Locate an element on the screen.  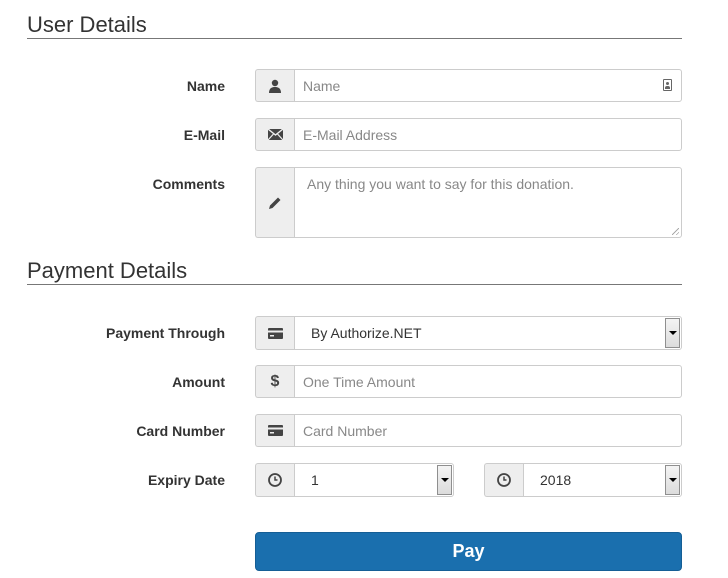
expiry-year-select: 2018 is located at coordinates (602, 480).